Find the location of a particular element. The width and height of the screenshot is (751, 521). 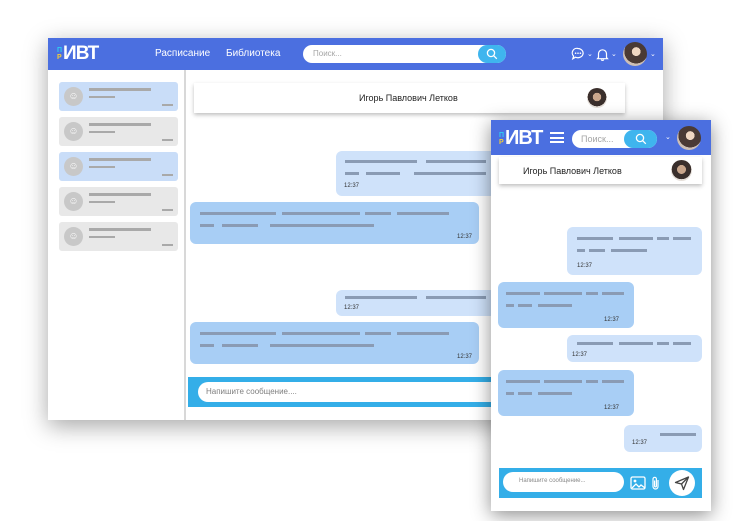

nav-link-library: Библиотека is located at coordinates (253, 53).